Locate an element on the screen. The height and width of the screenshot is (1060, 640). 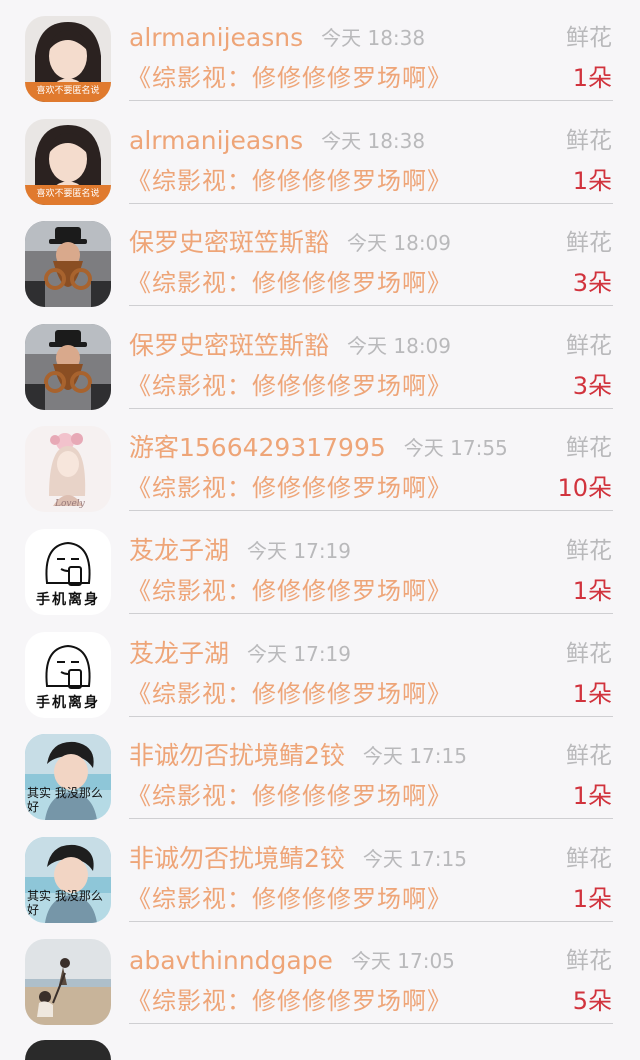
timestamp: 今天 17:55 is located at coordinates (455, 448).